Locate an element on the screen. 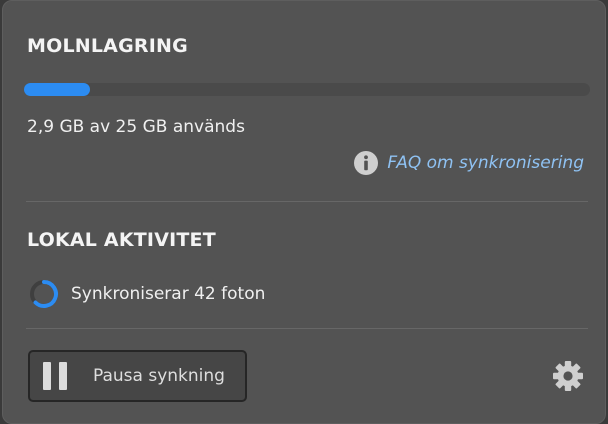  local-activity-title: LOKAL AKTIVITET is located at coordinates (121, 240).